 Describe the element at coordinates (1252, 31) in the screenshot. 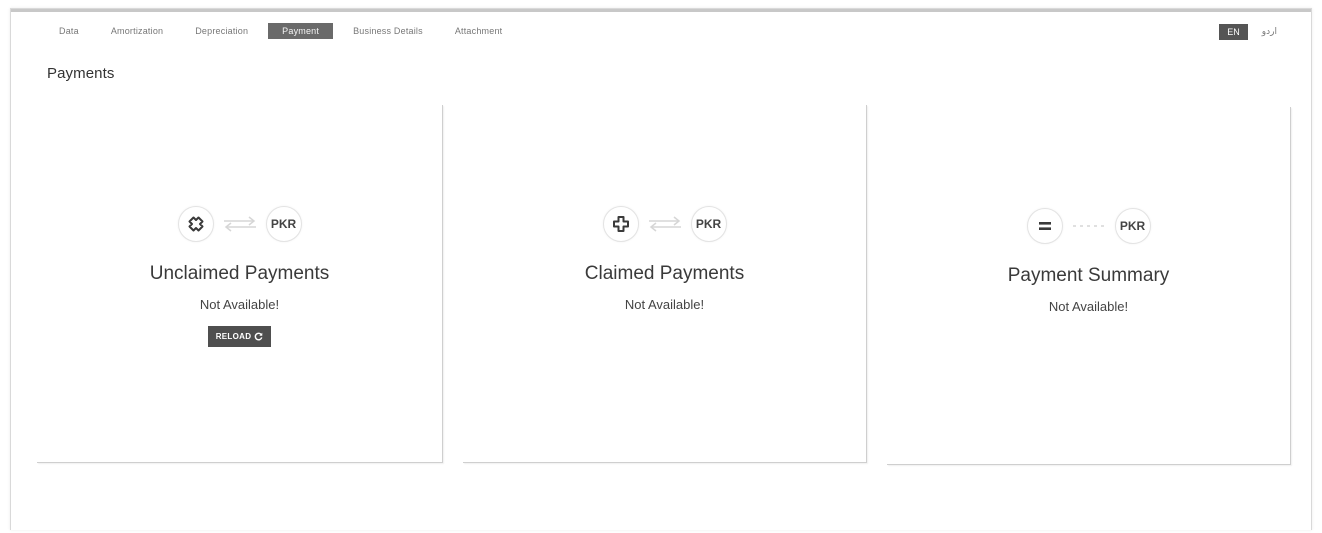

I see `language-switcher: EN اردو` at that location.